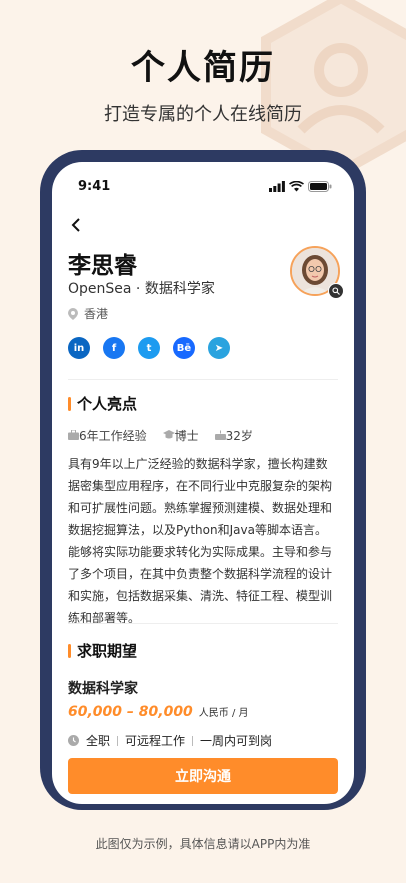  Describe the element at coordinates (236, 741) in the screenshot. I see `tag-availability: 一周内可到岗` at that location.